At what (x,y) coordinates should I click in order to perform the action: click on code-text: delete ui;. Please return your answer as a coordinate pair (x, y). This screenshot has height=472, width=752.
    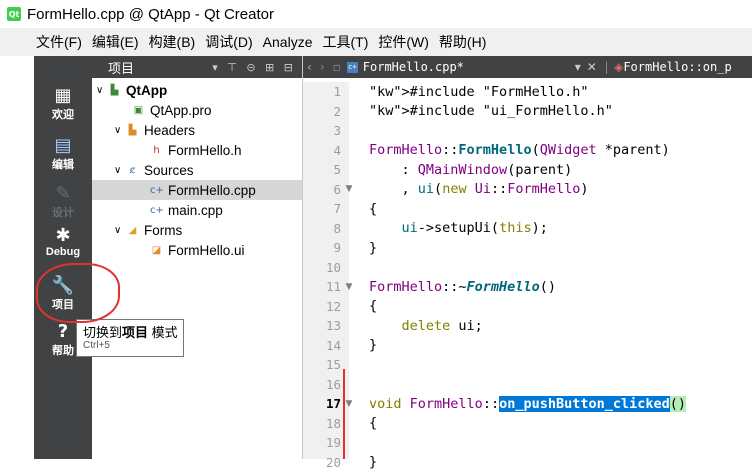
    Looking at the image, I should click on (442, 325).